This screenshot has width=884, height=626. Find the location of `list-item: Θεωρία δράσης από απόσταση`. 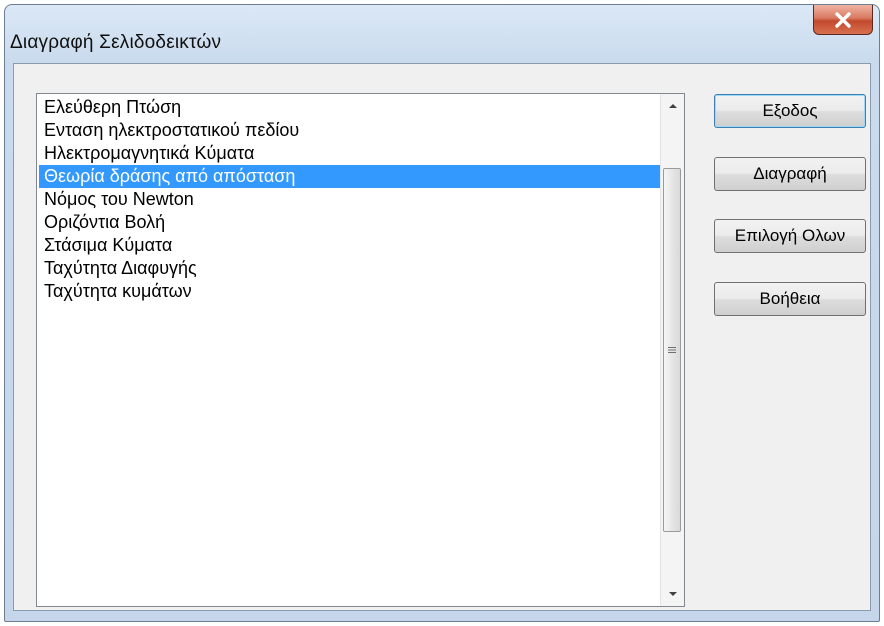

list-item: Θεωρία δράσης από απόσταση is located at coordinates (350, 176).